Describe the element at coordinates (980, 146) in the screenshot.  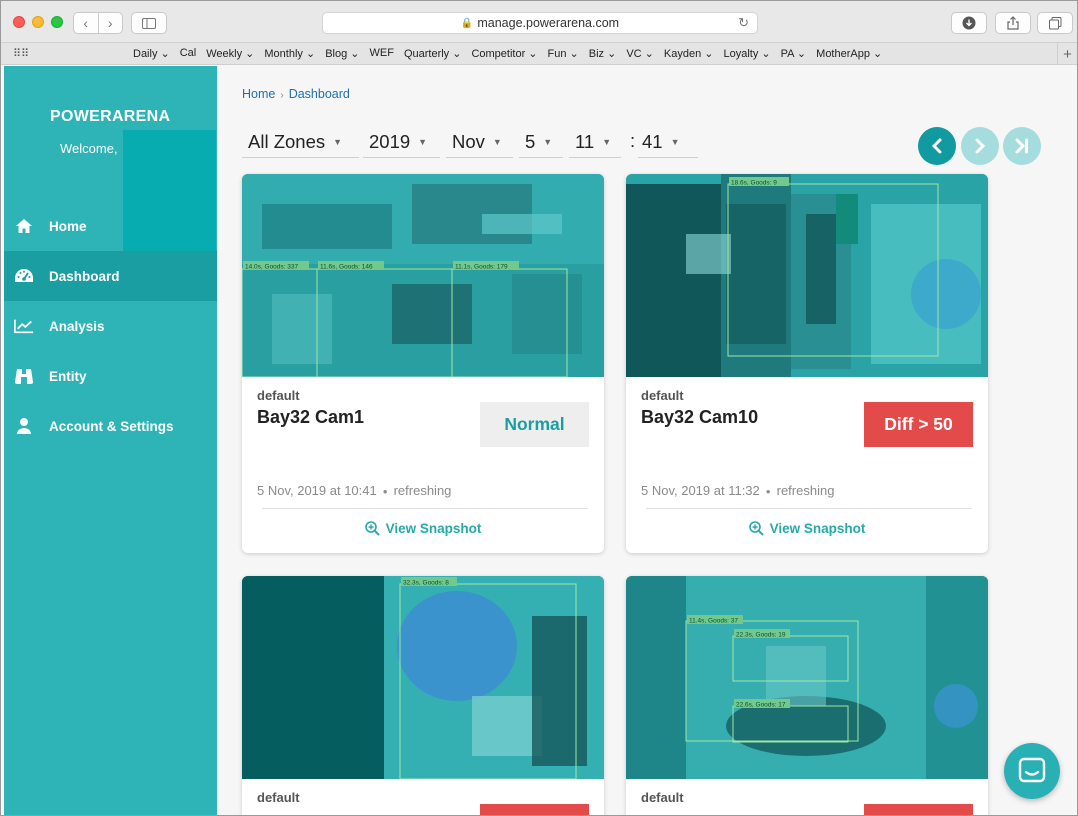
I see `next-time-button` at that location.